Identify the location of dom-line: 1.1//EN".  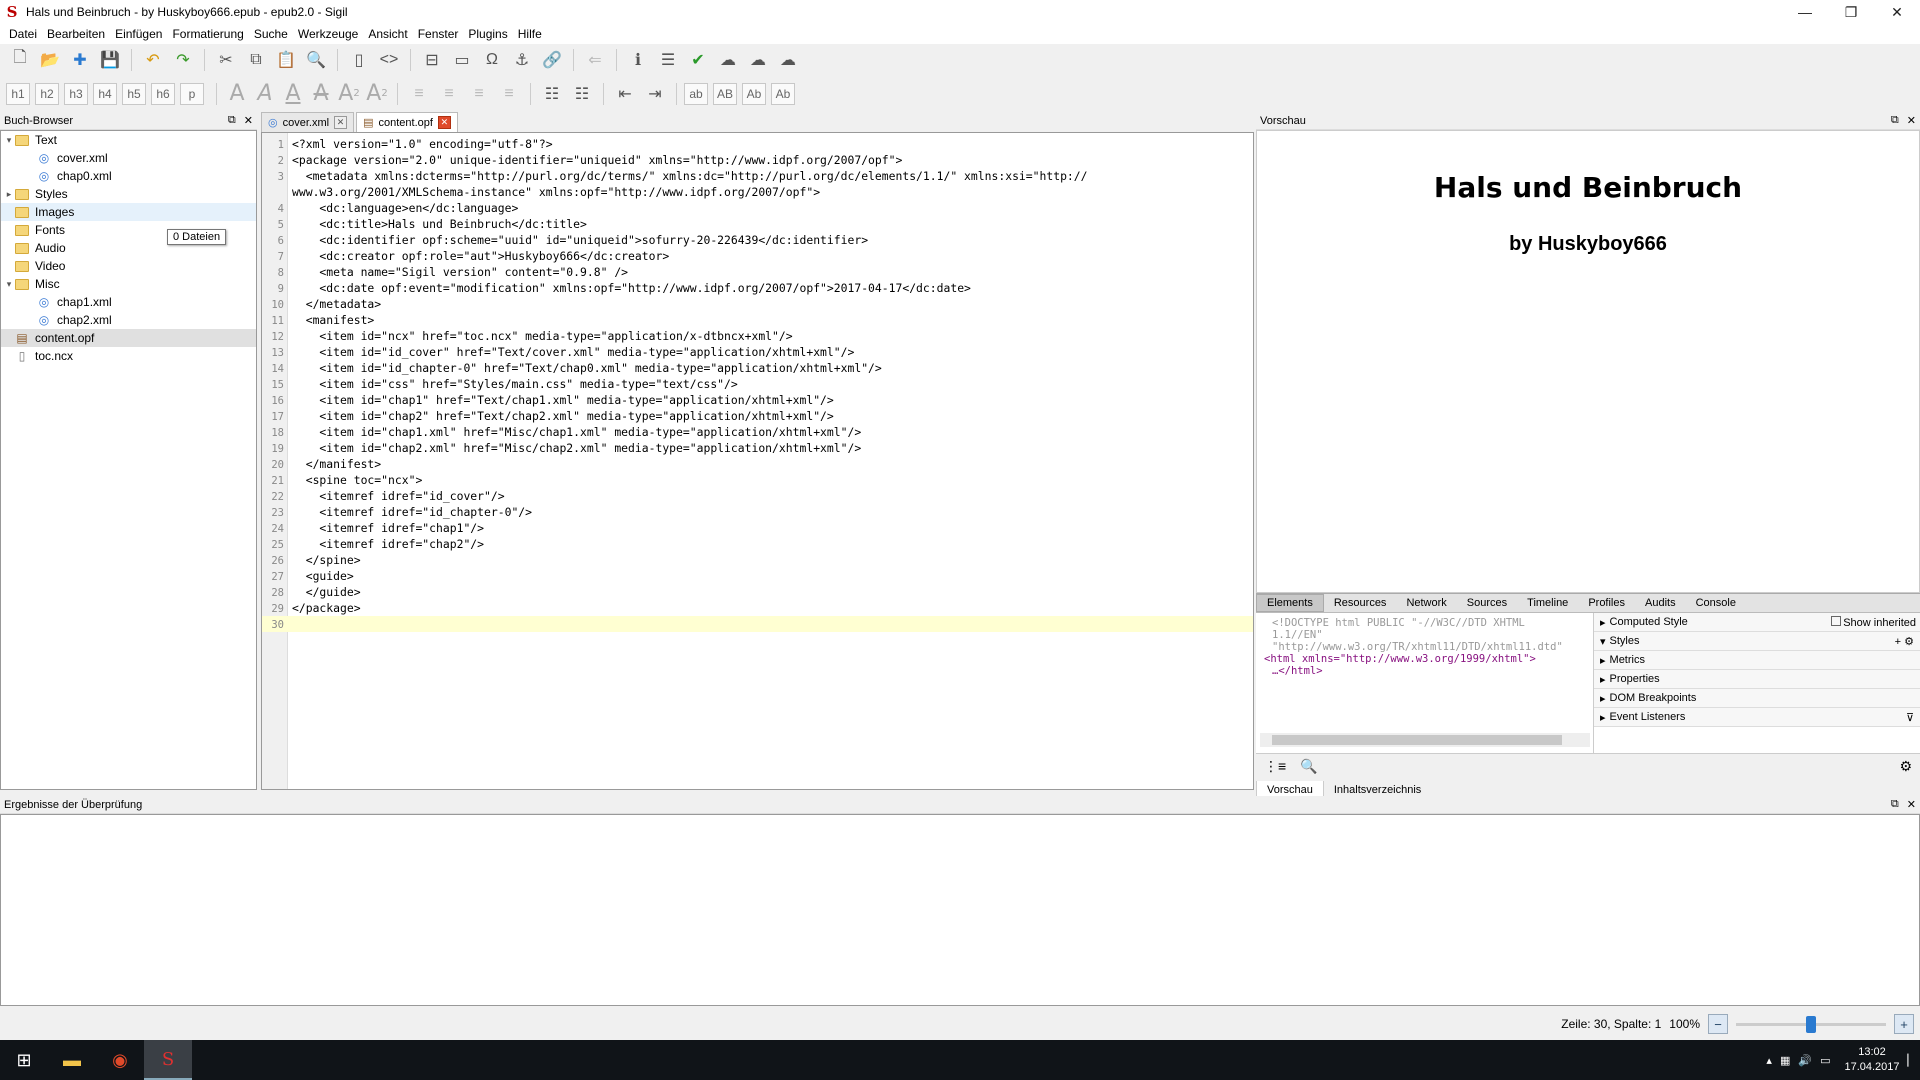
(1432, 635).